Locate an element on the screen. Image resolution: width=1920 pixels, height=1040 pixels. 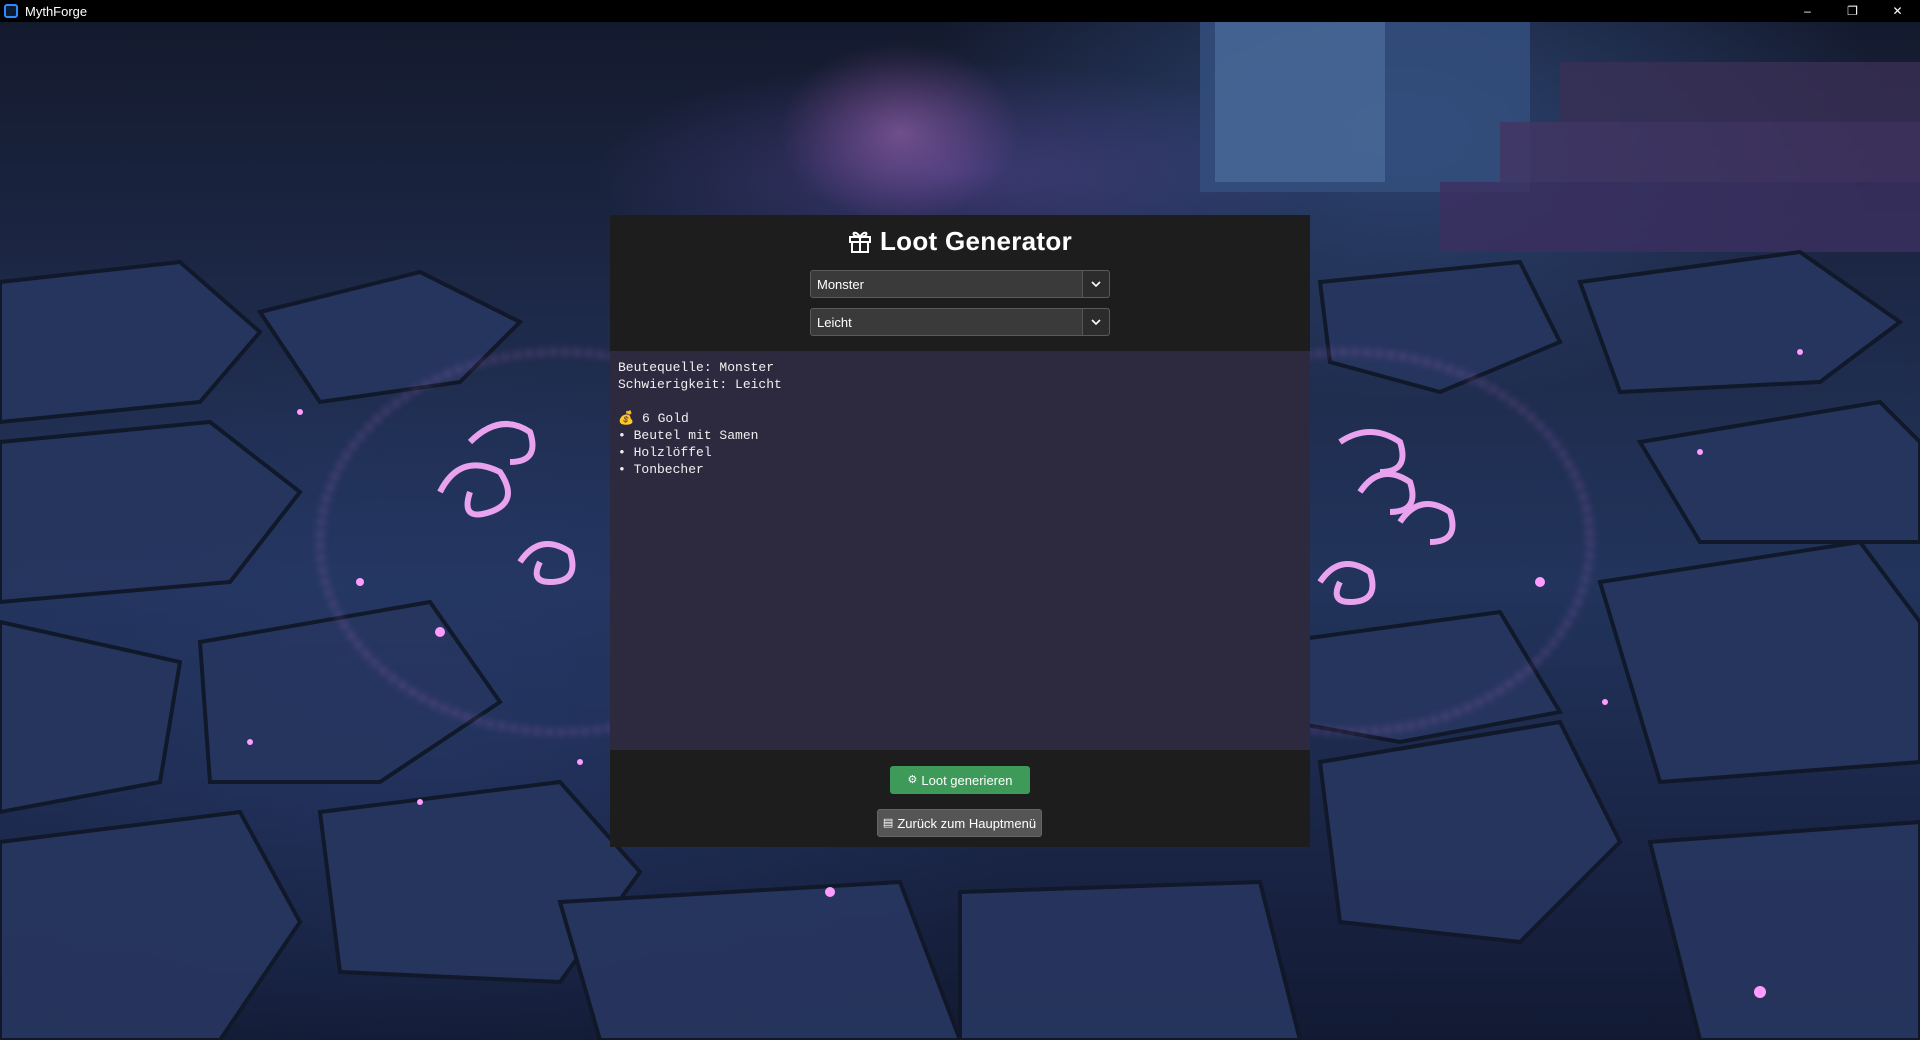
output-line: • Beutel mit Samen is located at coordinates (688, 435).